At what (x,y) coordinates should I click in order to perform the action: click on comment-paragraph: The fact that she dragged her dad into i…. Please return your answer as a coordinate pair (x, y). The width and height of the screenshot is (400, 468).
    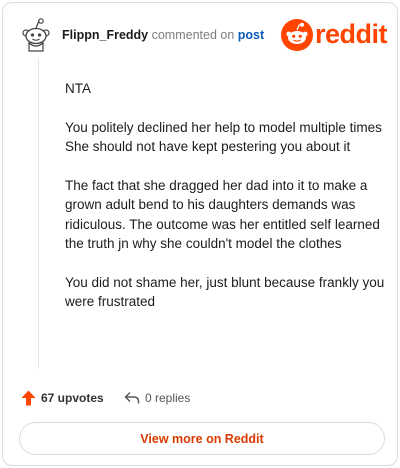
    Looking at the image, I should click on (222, 214).